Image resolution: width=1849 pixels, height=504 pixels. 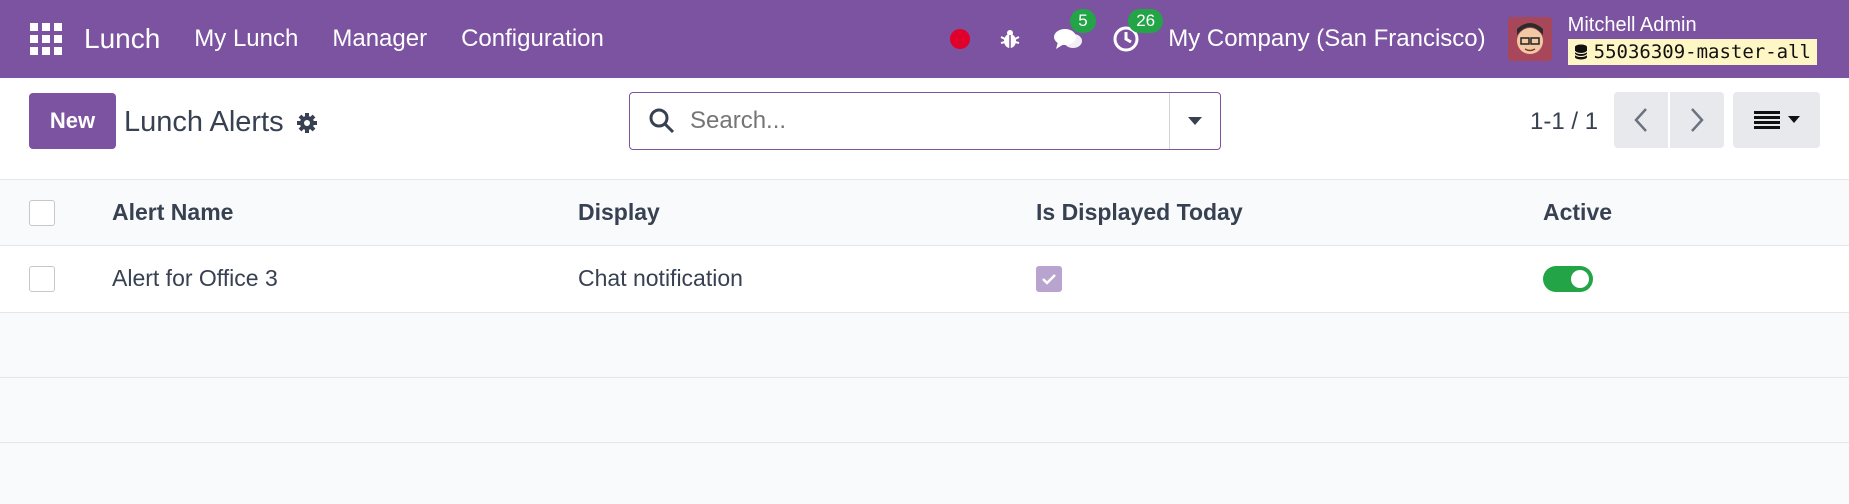 I want to click on search-bar, so click(x=925, y=121).